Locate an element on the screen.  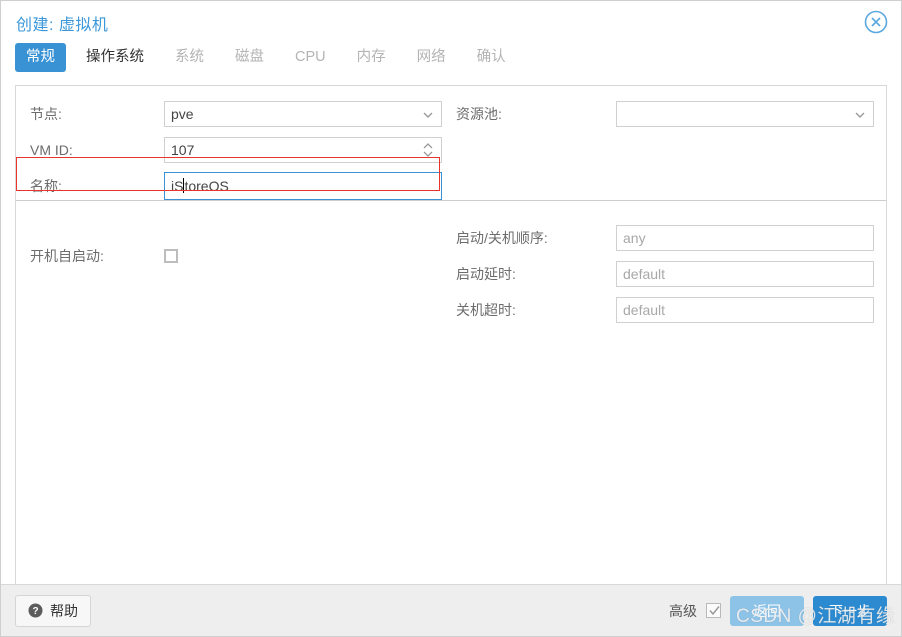
field-name: 名称: iS toreOS is located at coordinates (236, 186).